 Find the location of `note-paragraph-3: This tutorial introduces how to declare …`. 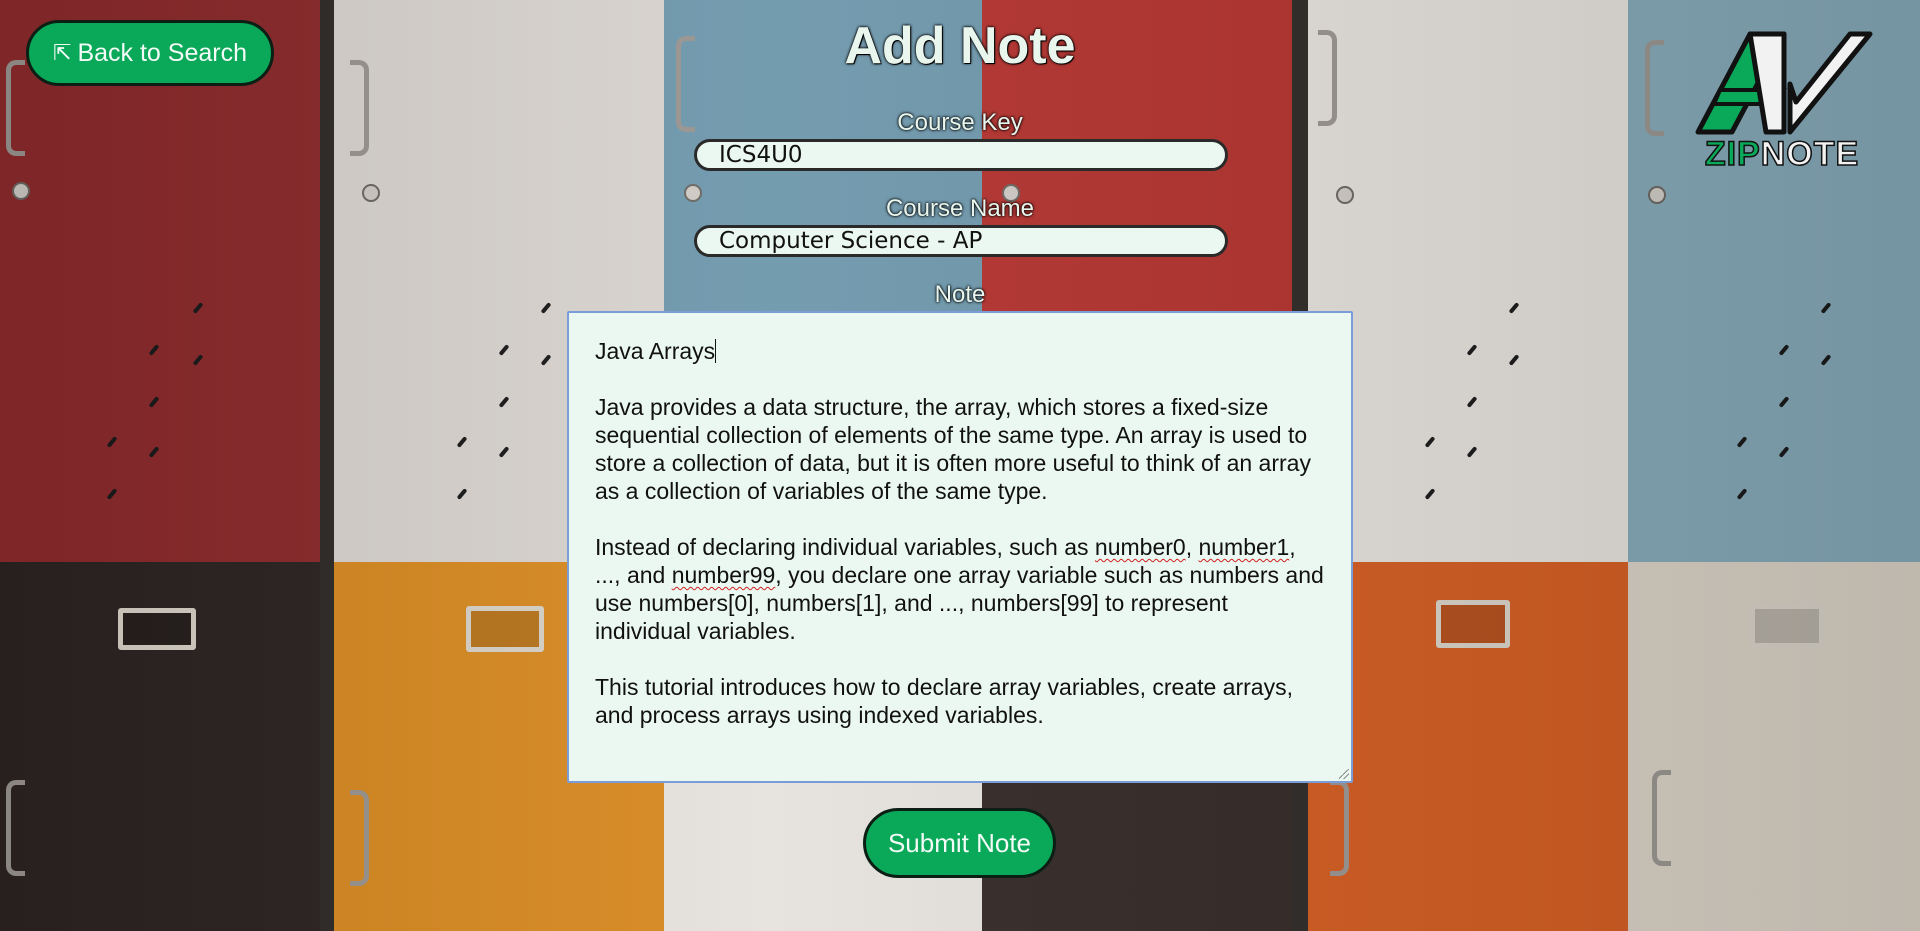

note-paragraph-3: This tutorial introduces how to declare … is located at coordinates (944, 701).